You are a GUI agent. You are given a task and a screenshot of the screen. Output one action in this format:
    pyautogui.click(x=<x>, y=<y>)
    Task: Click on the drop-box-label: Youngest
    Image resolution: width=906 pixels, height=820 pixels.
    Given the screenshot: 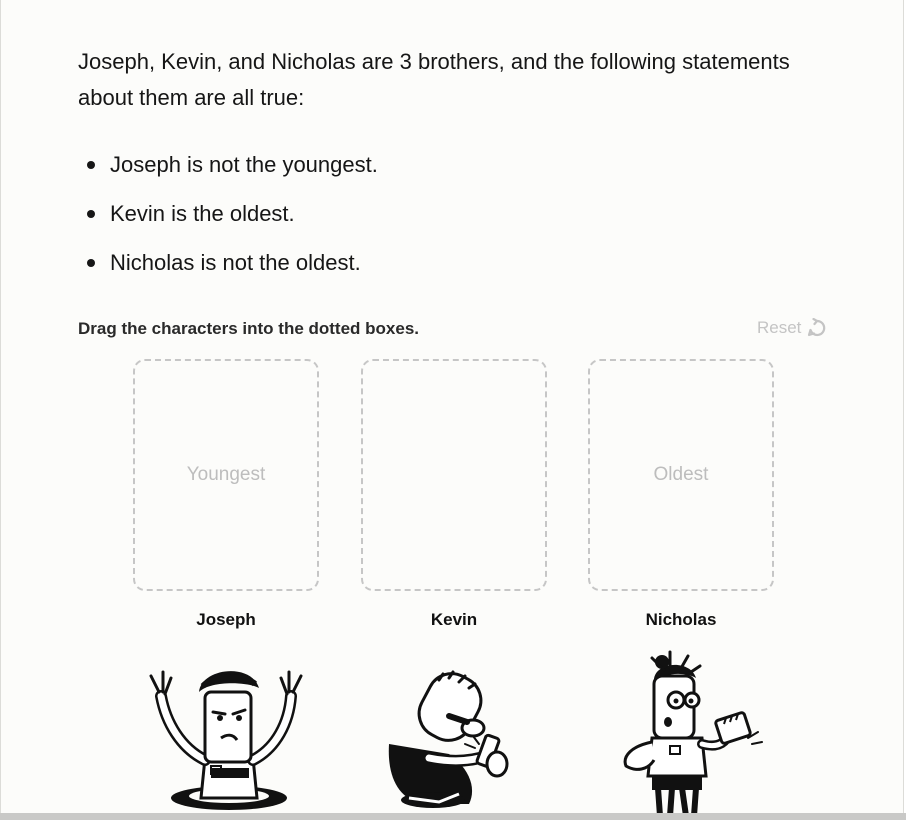 What is the action you would take?
    pyautogui.click(x=226, y=474)
    